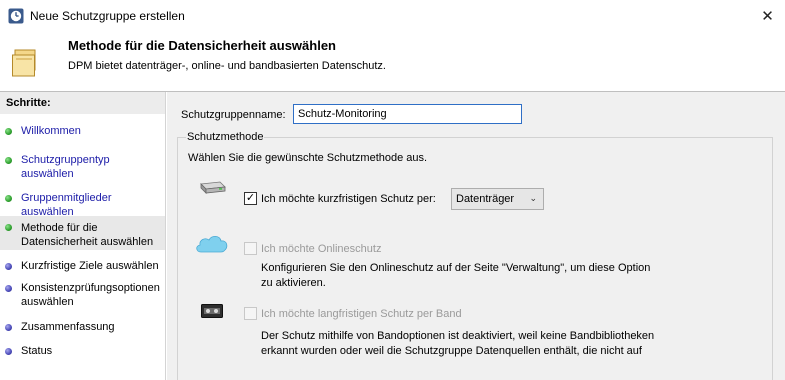 The height and width of the screenshot is (380, 785). I want to click on disk-drive-icon, so click(213, 187).